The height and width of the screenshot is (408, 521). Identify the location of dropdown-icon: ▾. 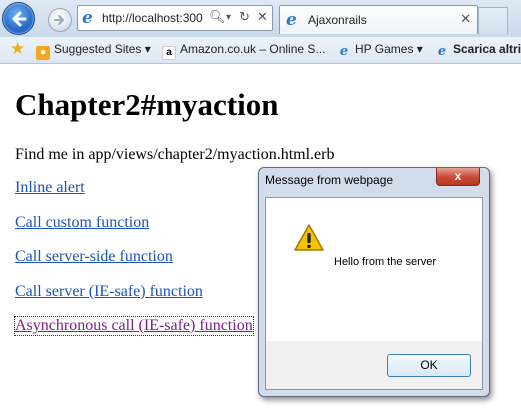
(228, 17).